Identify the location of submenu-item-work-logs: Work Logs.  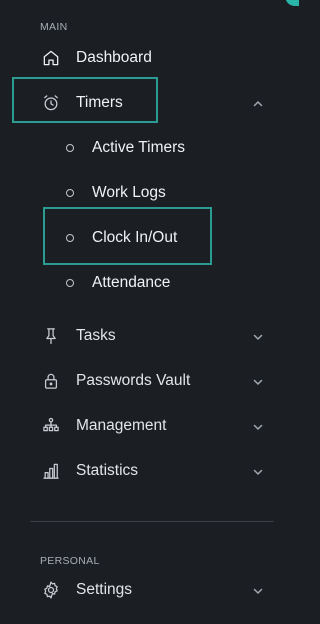
(149, 193).